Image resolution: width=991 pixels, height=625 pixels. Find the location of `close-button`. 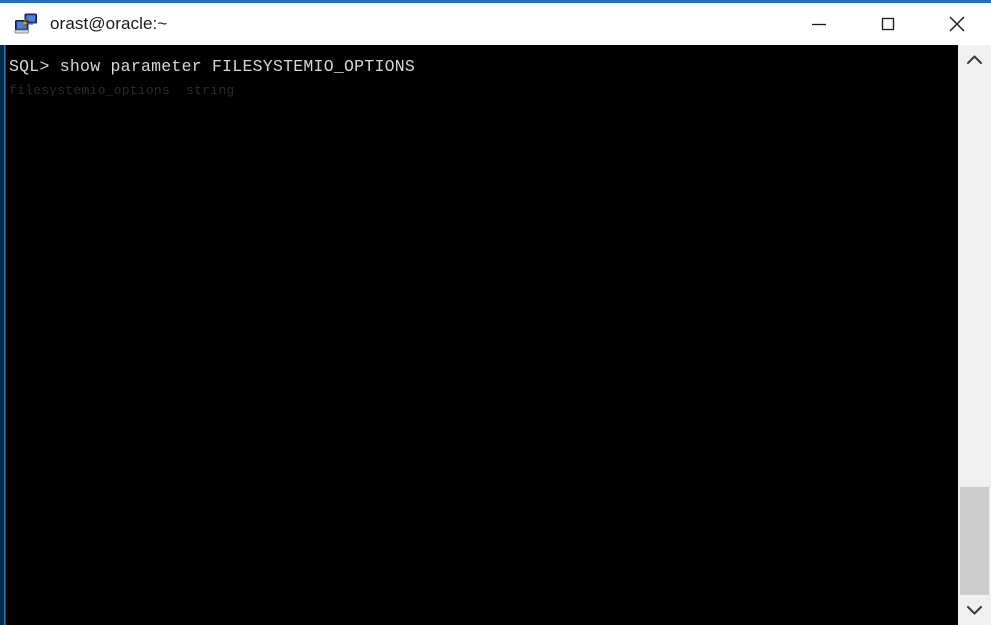

close-button is located at coordinates (956, 24).